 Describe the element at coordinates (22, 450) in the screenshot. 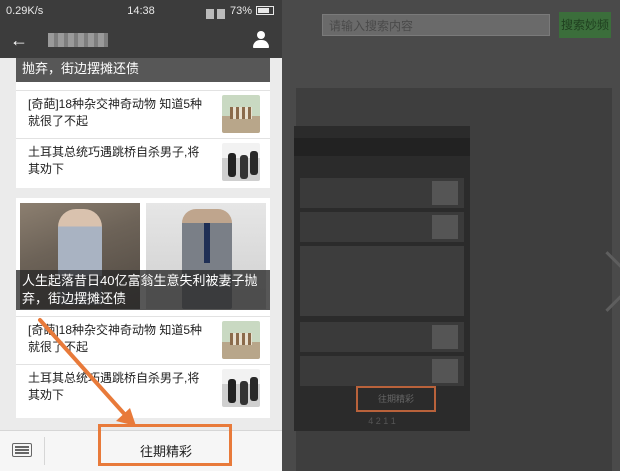

I see `keyboard-icon` at that location.